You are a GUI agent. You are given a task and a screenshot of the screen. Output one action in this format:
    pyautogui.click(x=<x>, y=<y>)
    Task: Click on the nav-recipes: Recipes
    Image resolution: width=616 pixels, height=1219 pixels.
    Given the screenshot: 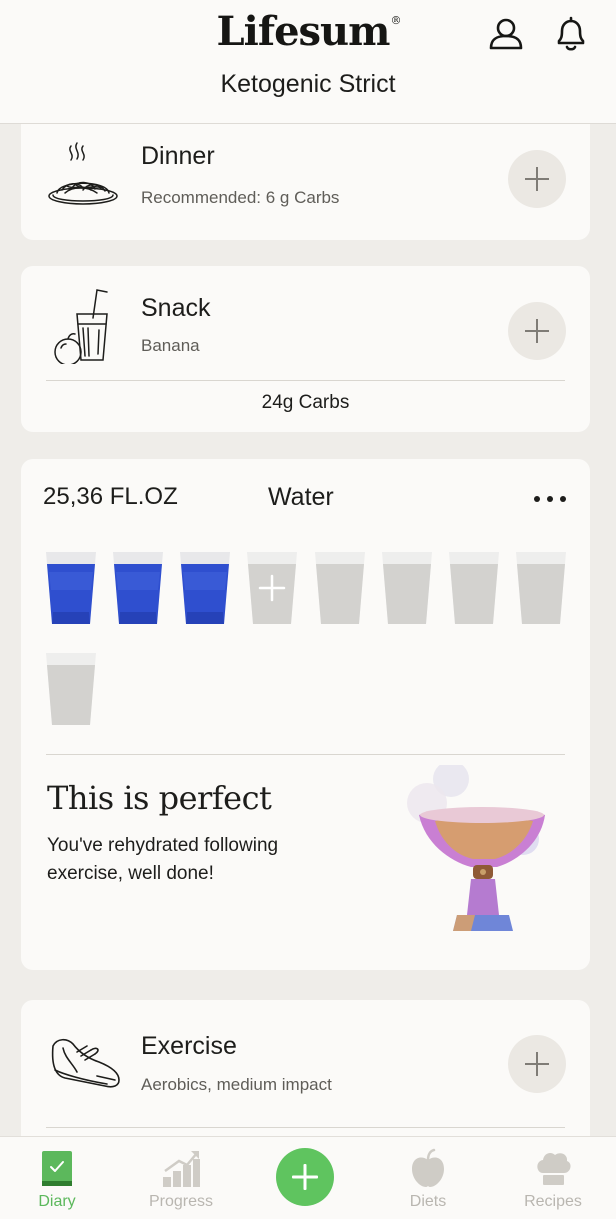 What is the action you would take?
    pyautogui.click(x=553, y=1178)
    